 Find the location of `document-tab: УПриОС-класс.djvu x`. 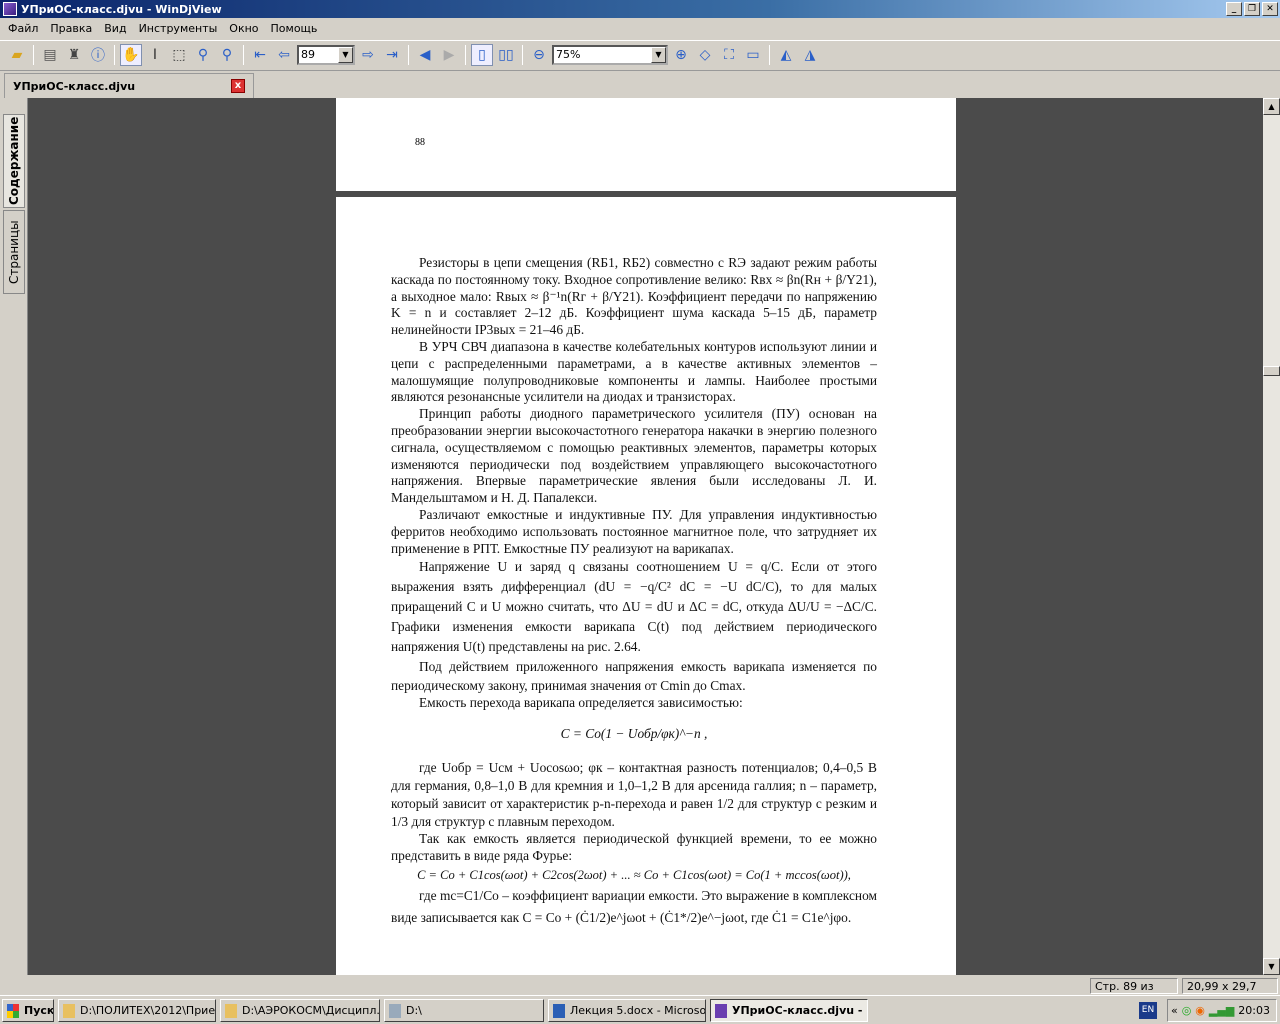

document-tab: УПриОС-класс.djvu x is located at coordinates (129, 86).